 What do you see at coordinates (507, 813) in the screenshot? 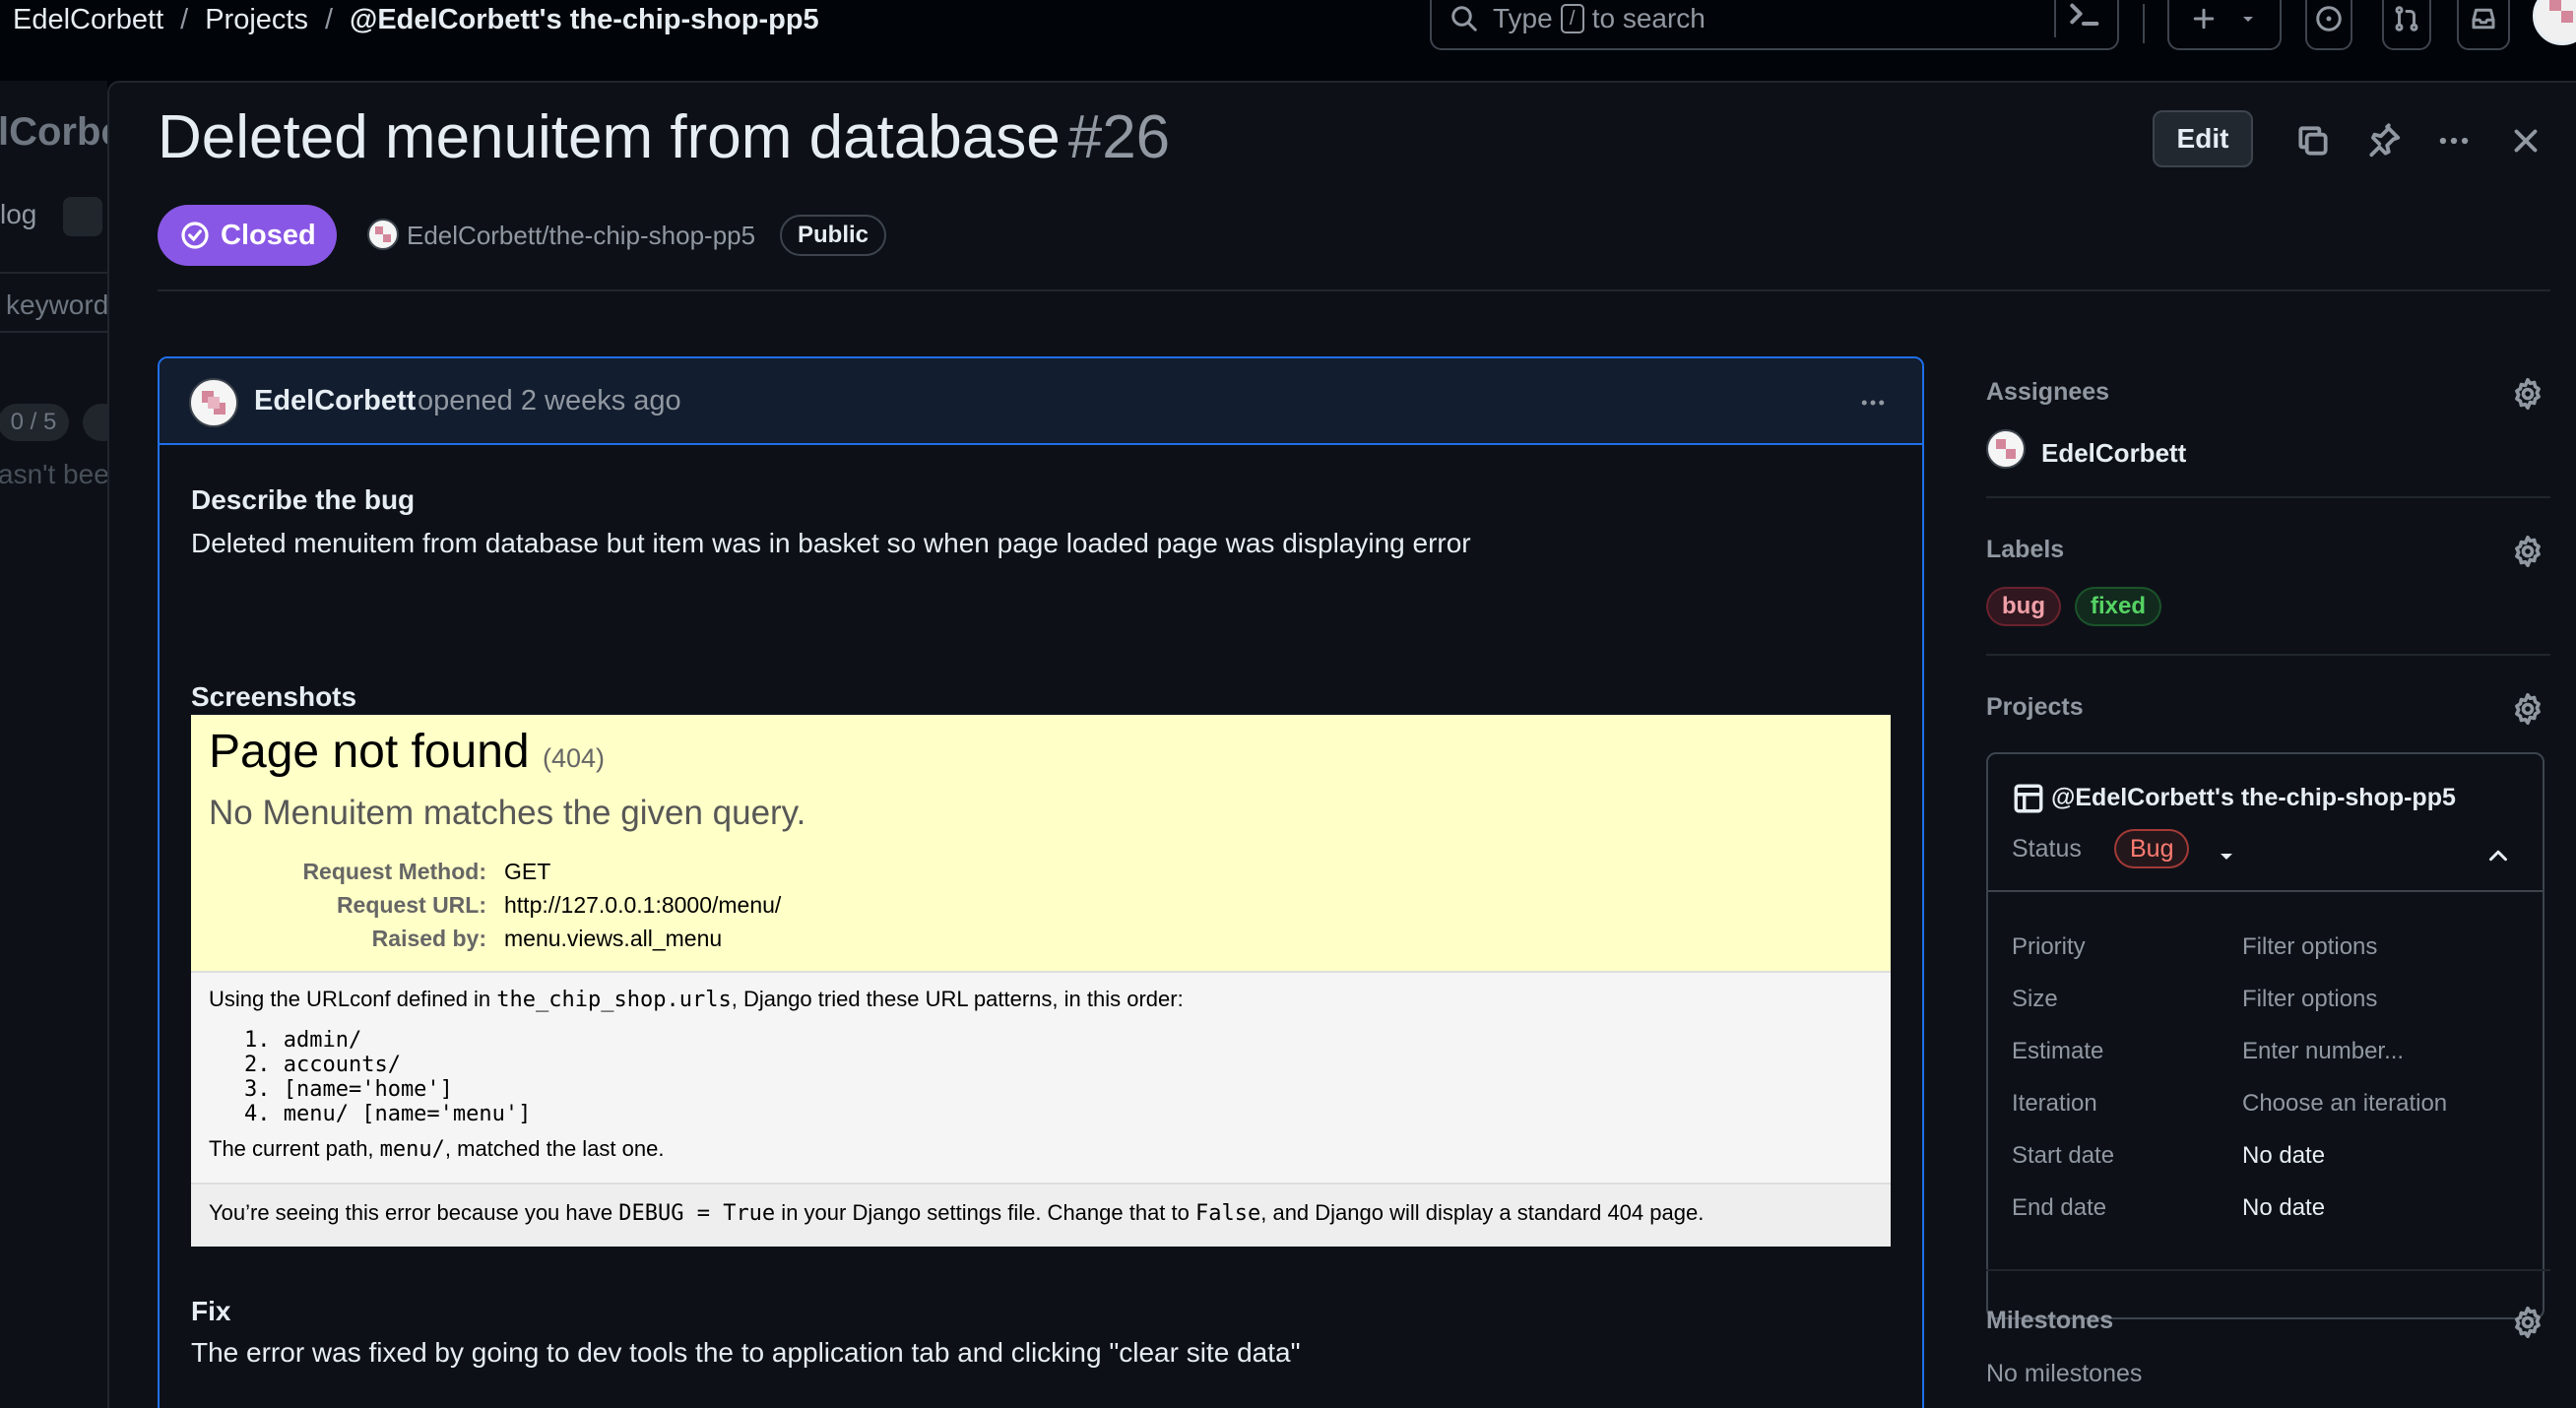
I see `error-subtitle: No Menuitem matches the given query.` at bounding box center [507, 813].